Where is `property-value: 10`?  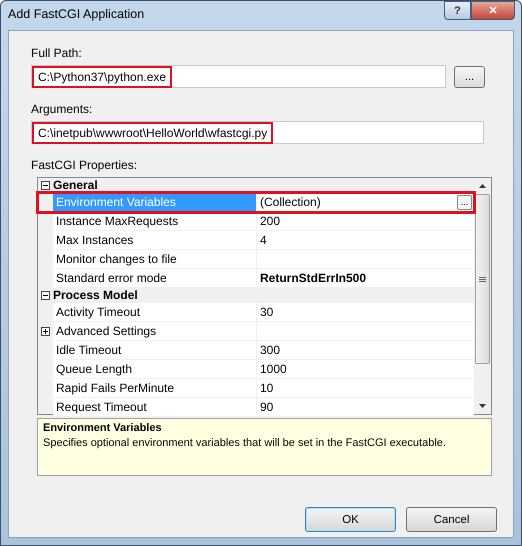 property-value: 10 is located at coordinates (267, 388).